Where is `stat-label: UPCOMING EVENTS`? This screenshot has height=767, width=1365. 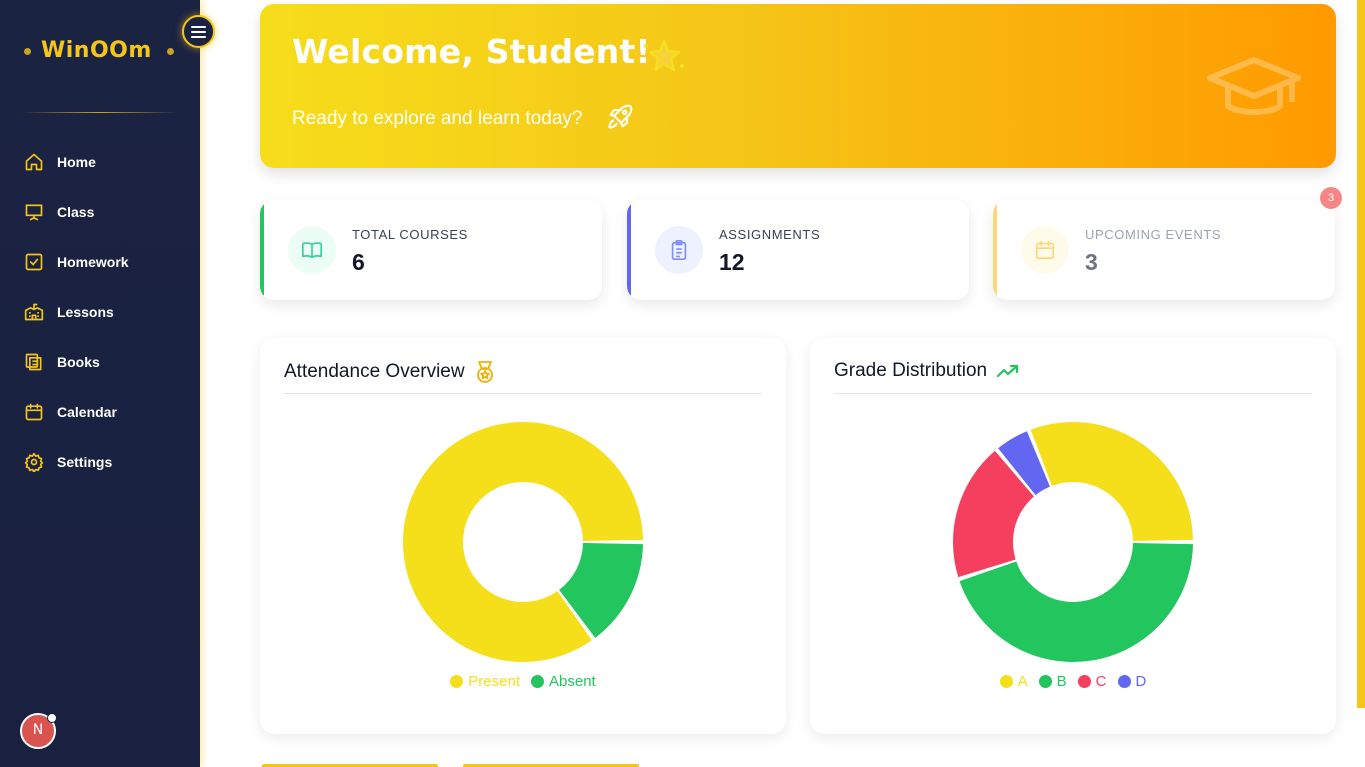 stat-label: UPCOMING EVENTS is located at coordinates (1153, 234).